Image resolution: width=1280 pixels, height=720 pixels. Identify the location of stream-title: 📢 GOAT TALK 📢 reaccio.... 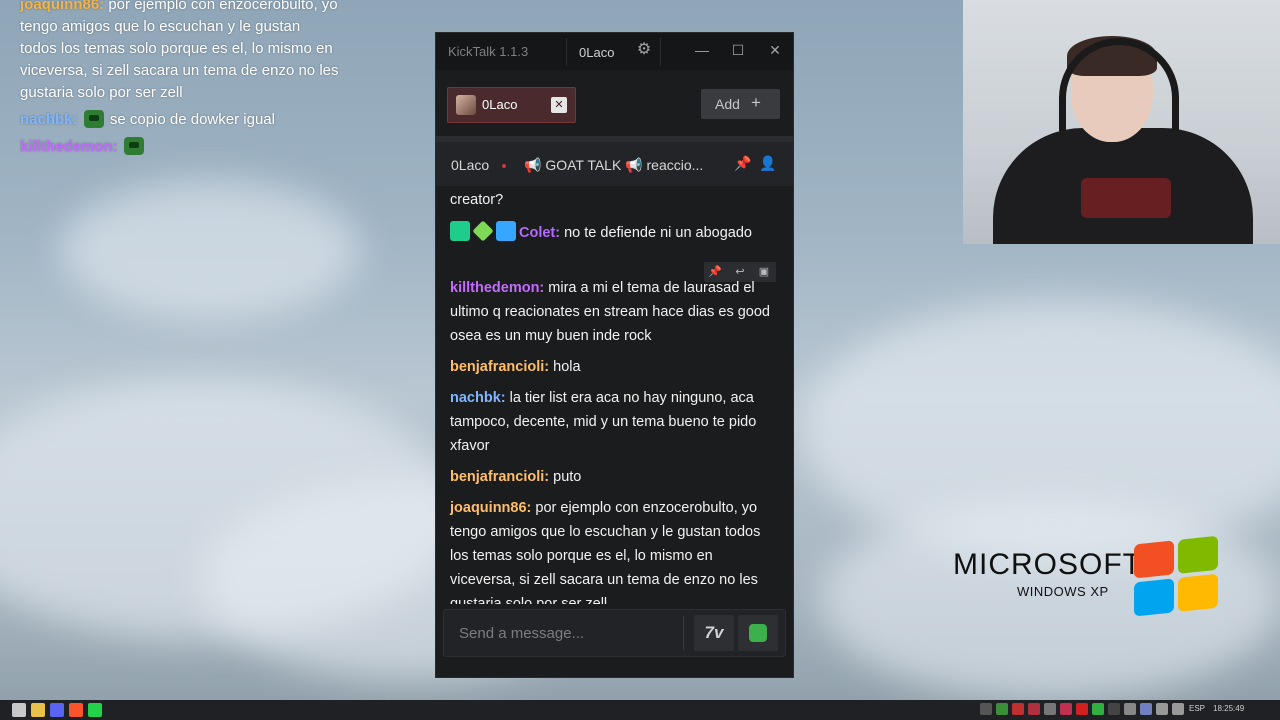
(614, 165).